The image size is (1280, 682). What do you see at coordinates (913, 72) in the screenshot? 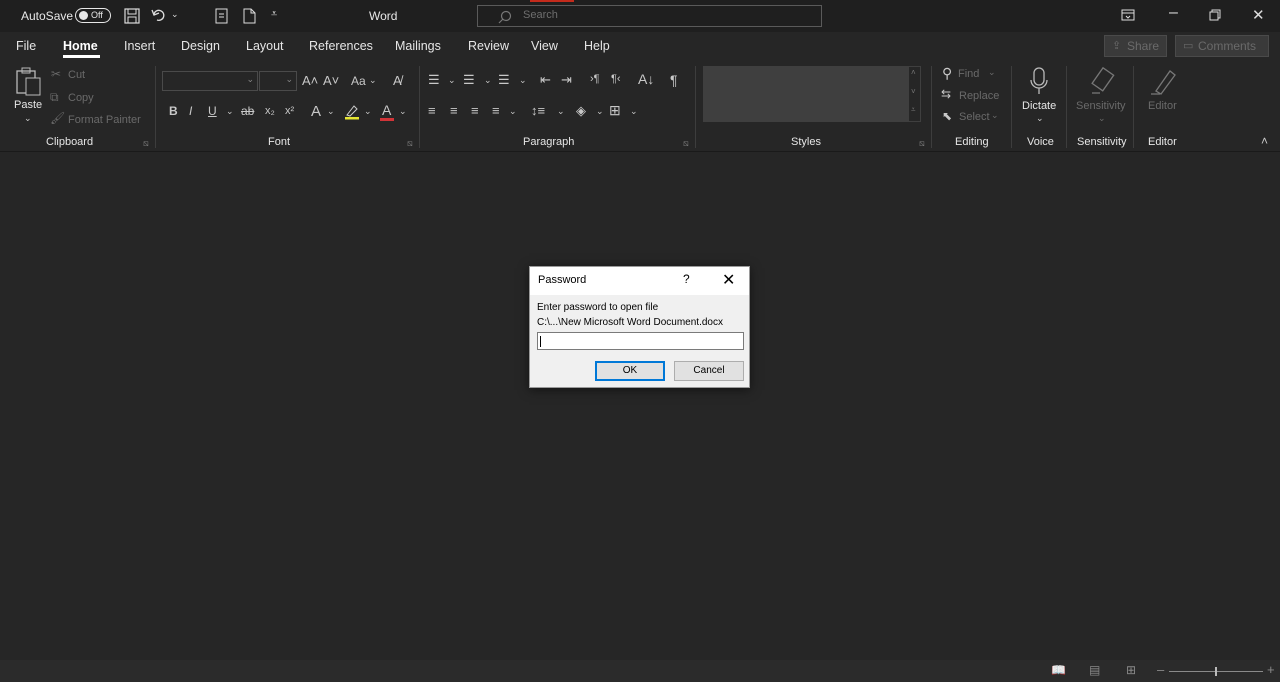
I see `scroll-up-icon: ˄` at bounding box center [913, 72].